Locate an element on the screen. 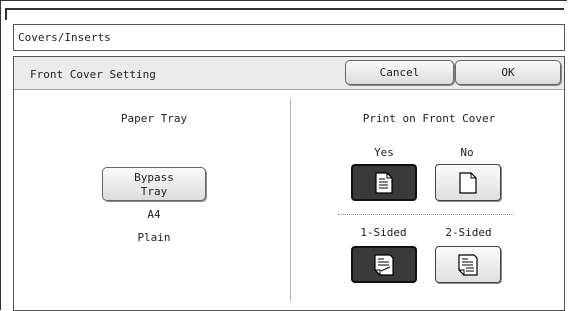 This screenshot has width=568, height=311. no-label: No is located at coordinates (467, 152).